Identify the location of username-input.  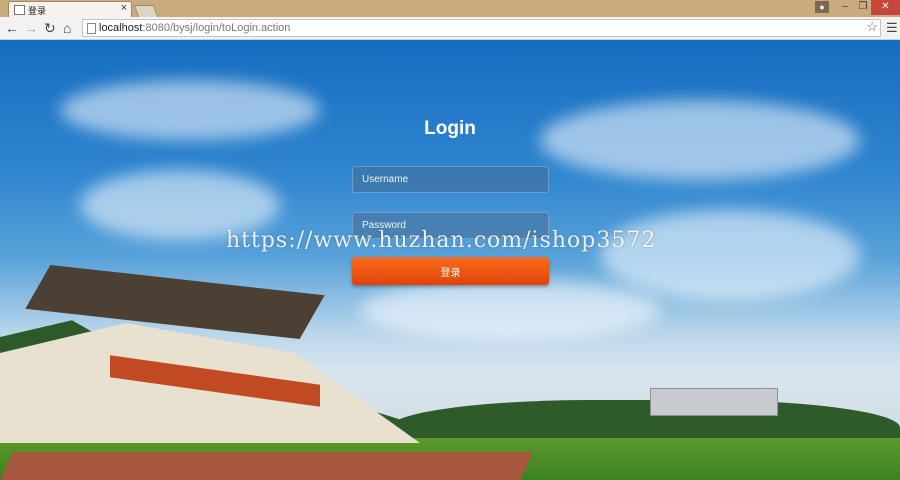
(450, 179).